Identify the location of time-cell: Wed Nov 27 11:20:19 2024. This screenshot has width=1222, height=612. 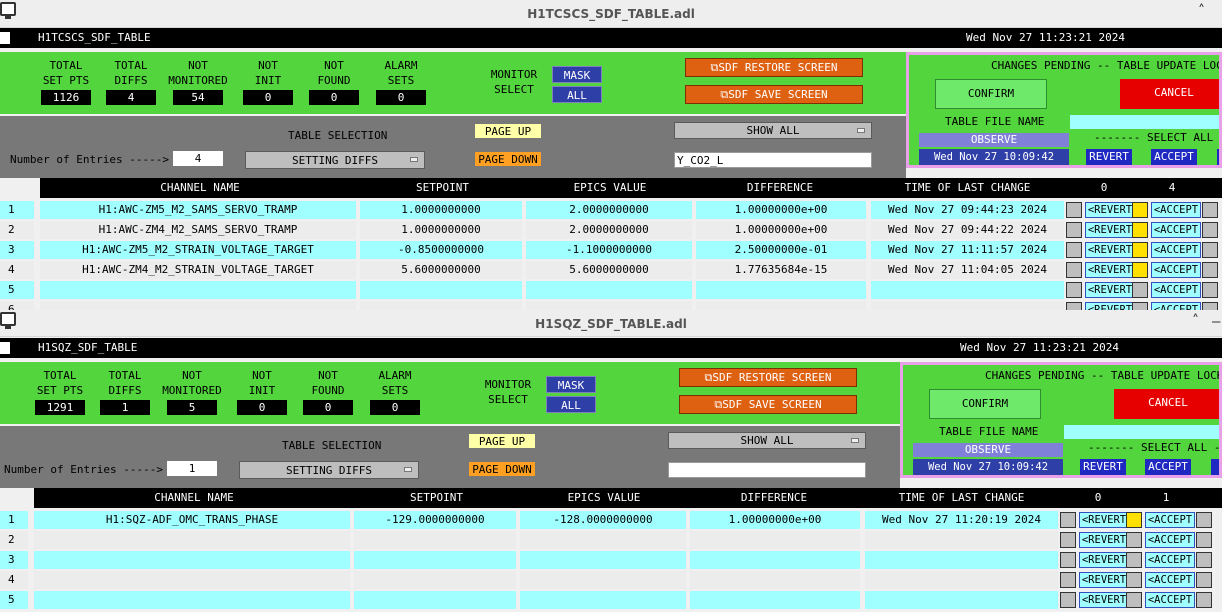
(961, 520).